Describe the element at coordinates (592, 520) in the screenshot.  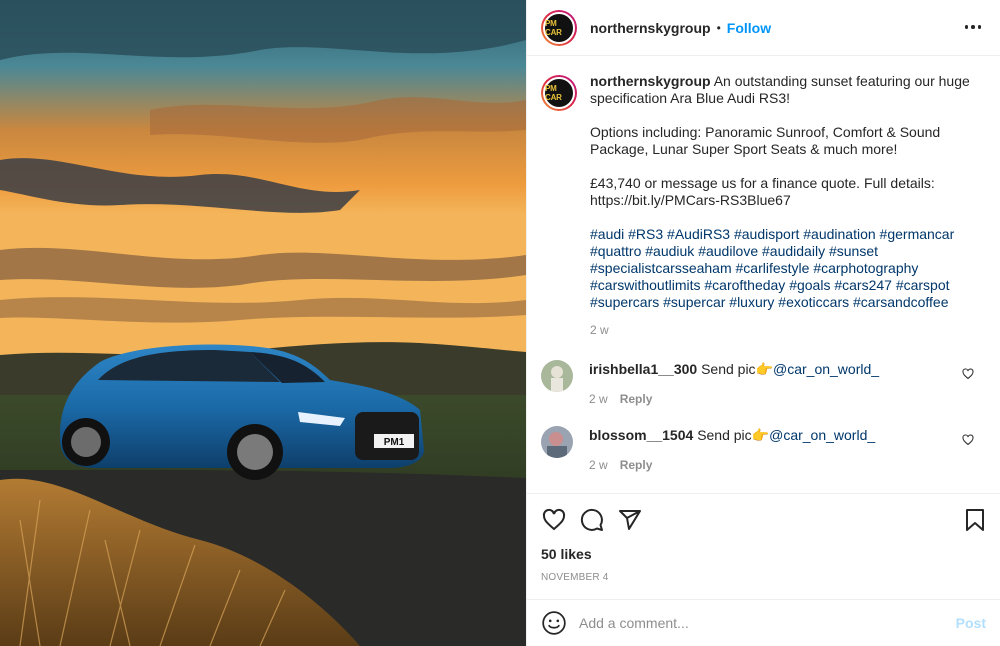
I see `comment-icon` at that location.